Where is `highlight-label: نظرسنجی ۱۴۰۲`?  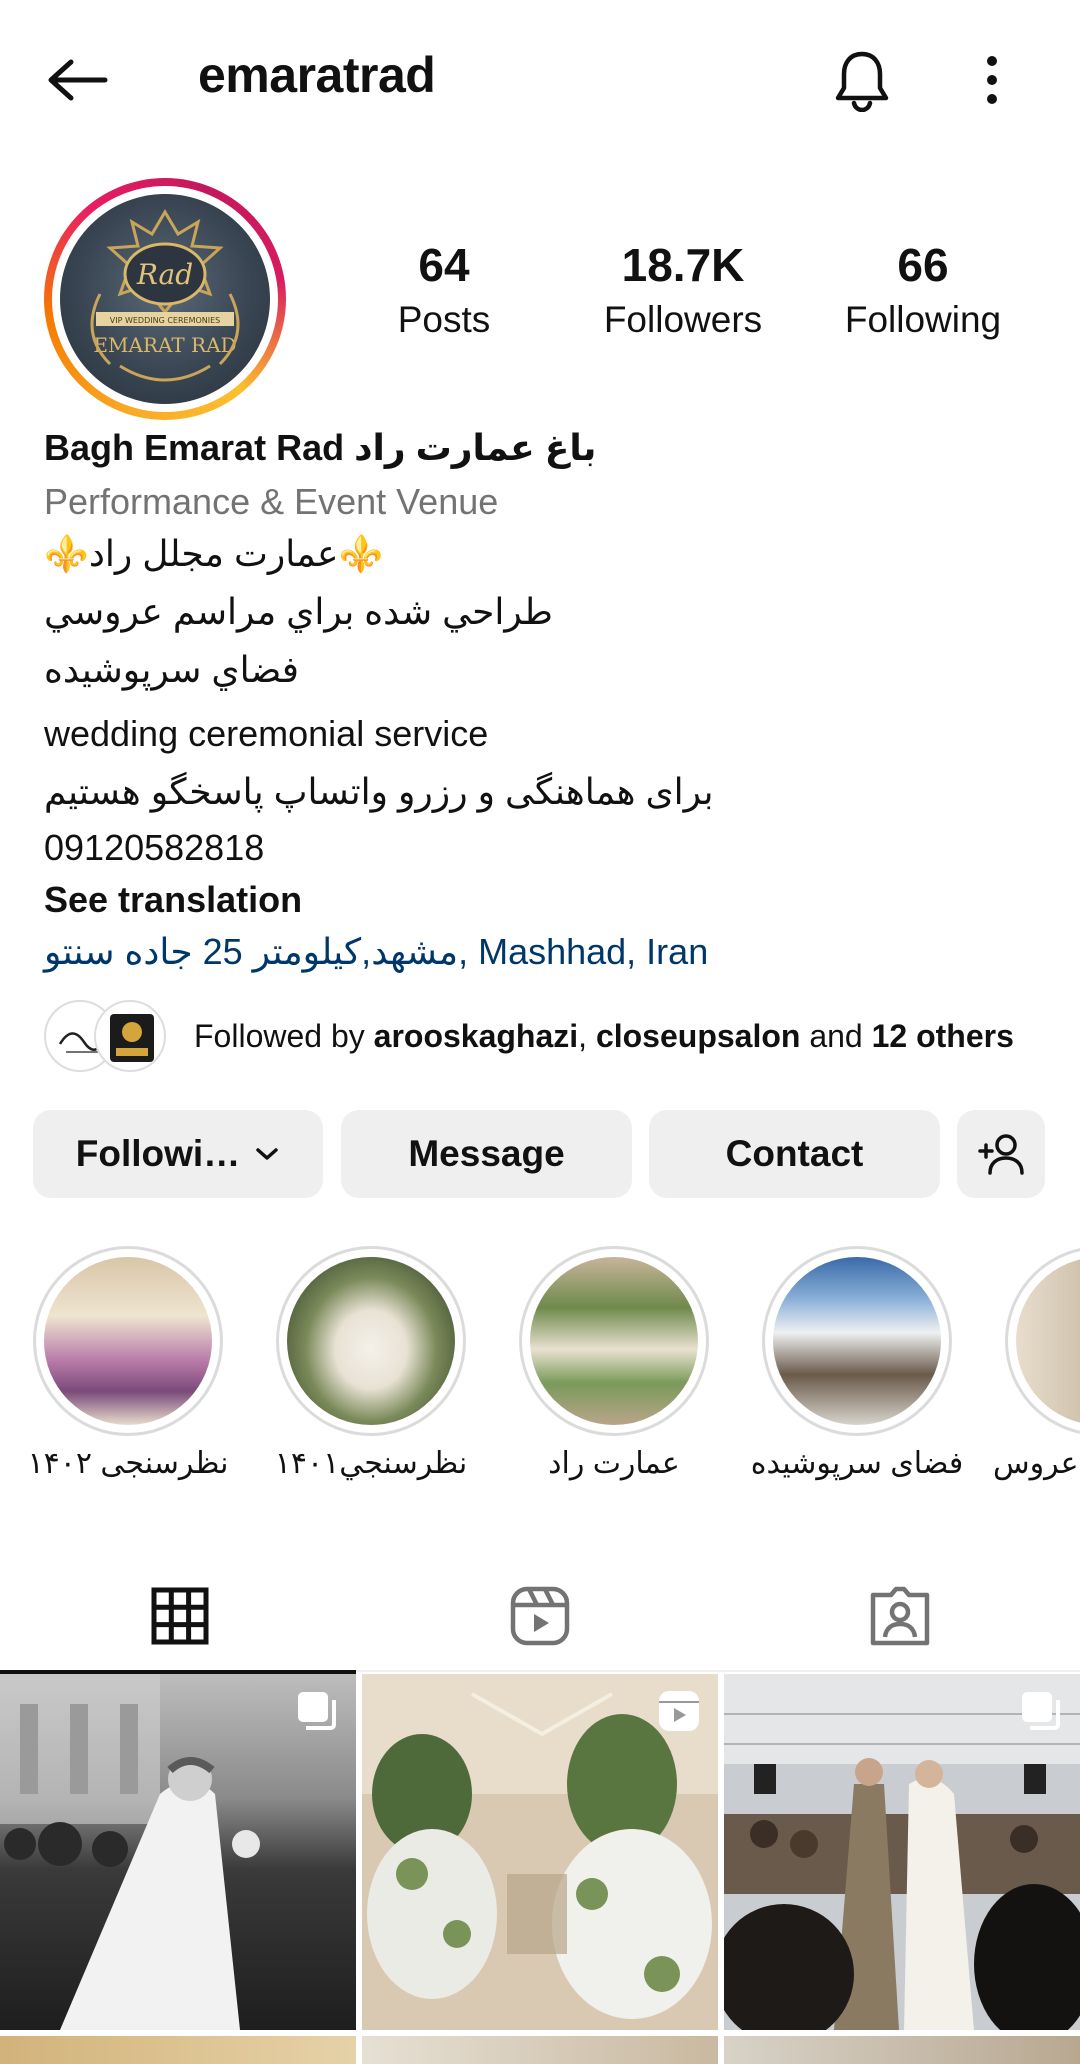
highlight-label: نظرسنجی ۱۴۰۲ is located at coordinates (128, 1463).